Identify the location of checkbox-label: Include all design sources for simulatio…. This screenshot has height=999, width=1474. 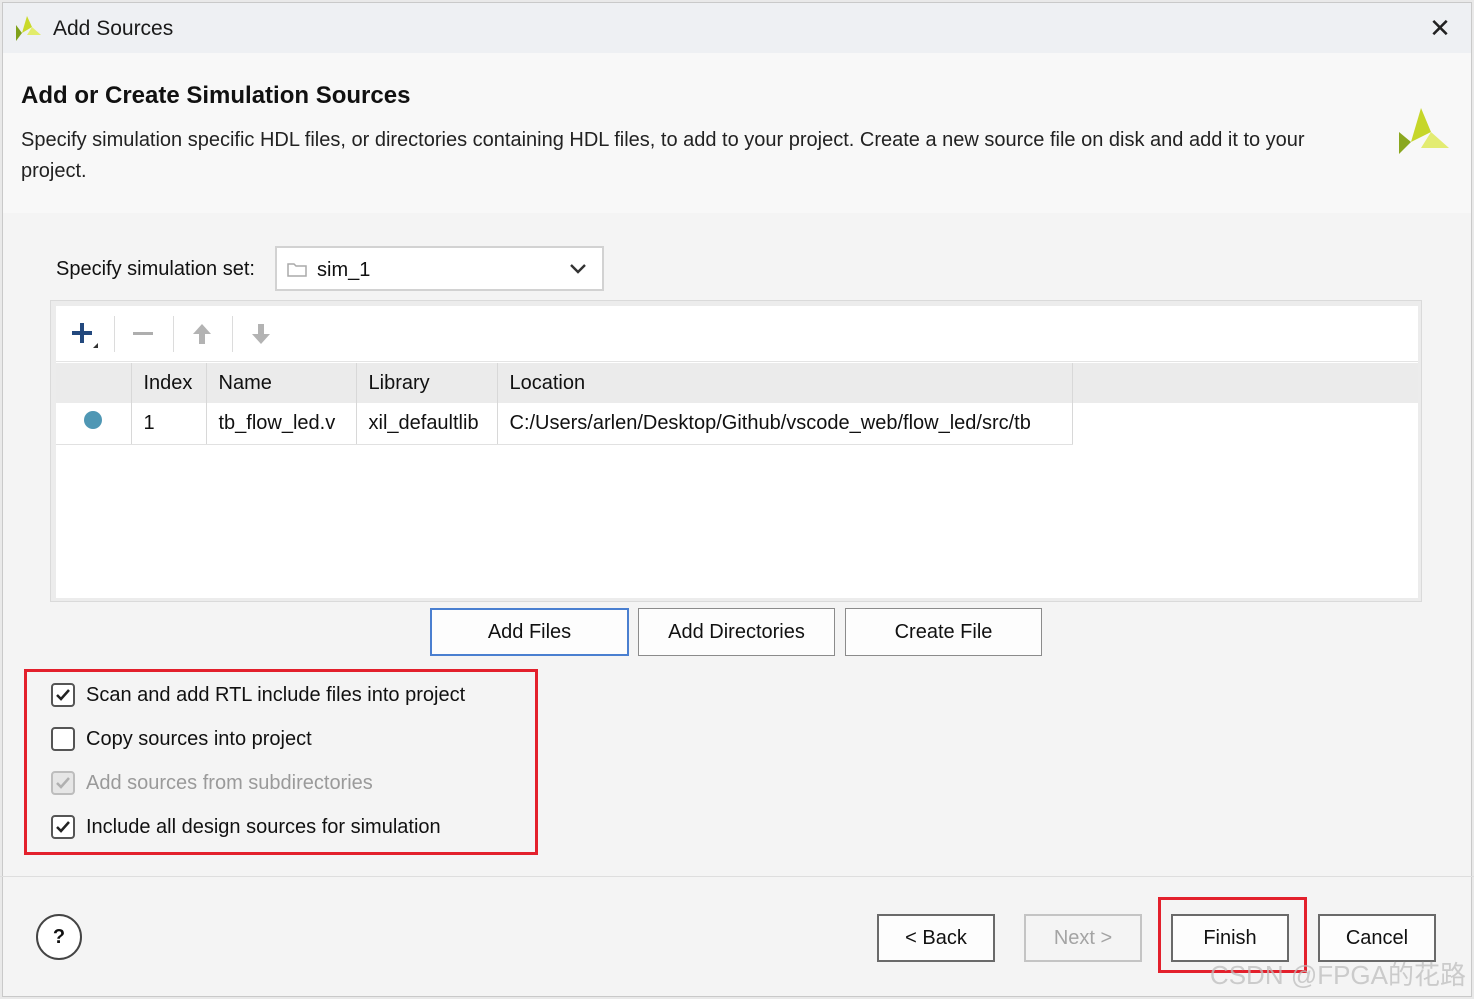
(263, 826).